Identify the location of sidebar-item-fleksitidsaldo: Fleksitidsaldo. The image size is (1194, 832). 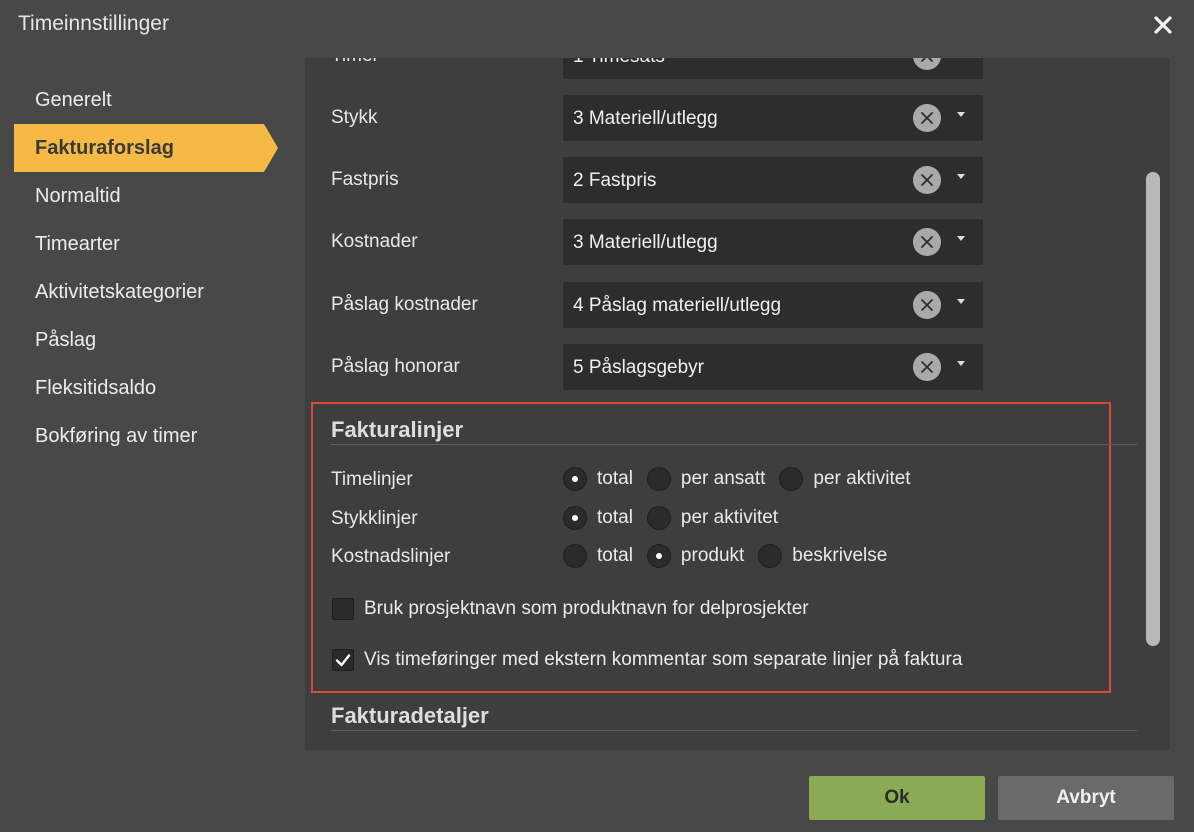
(139, 388).